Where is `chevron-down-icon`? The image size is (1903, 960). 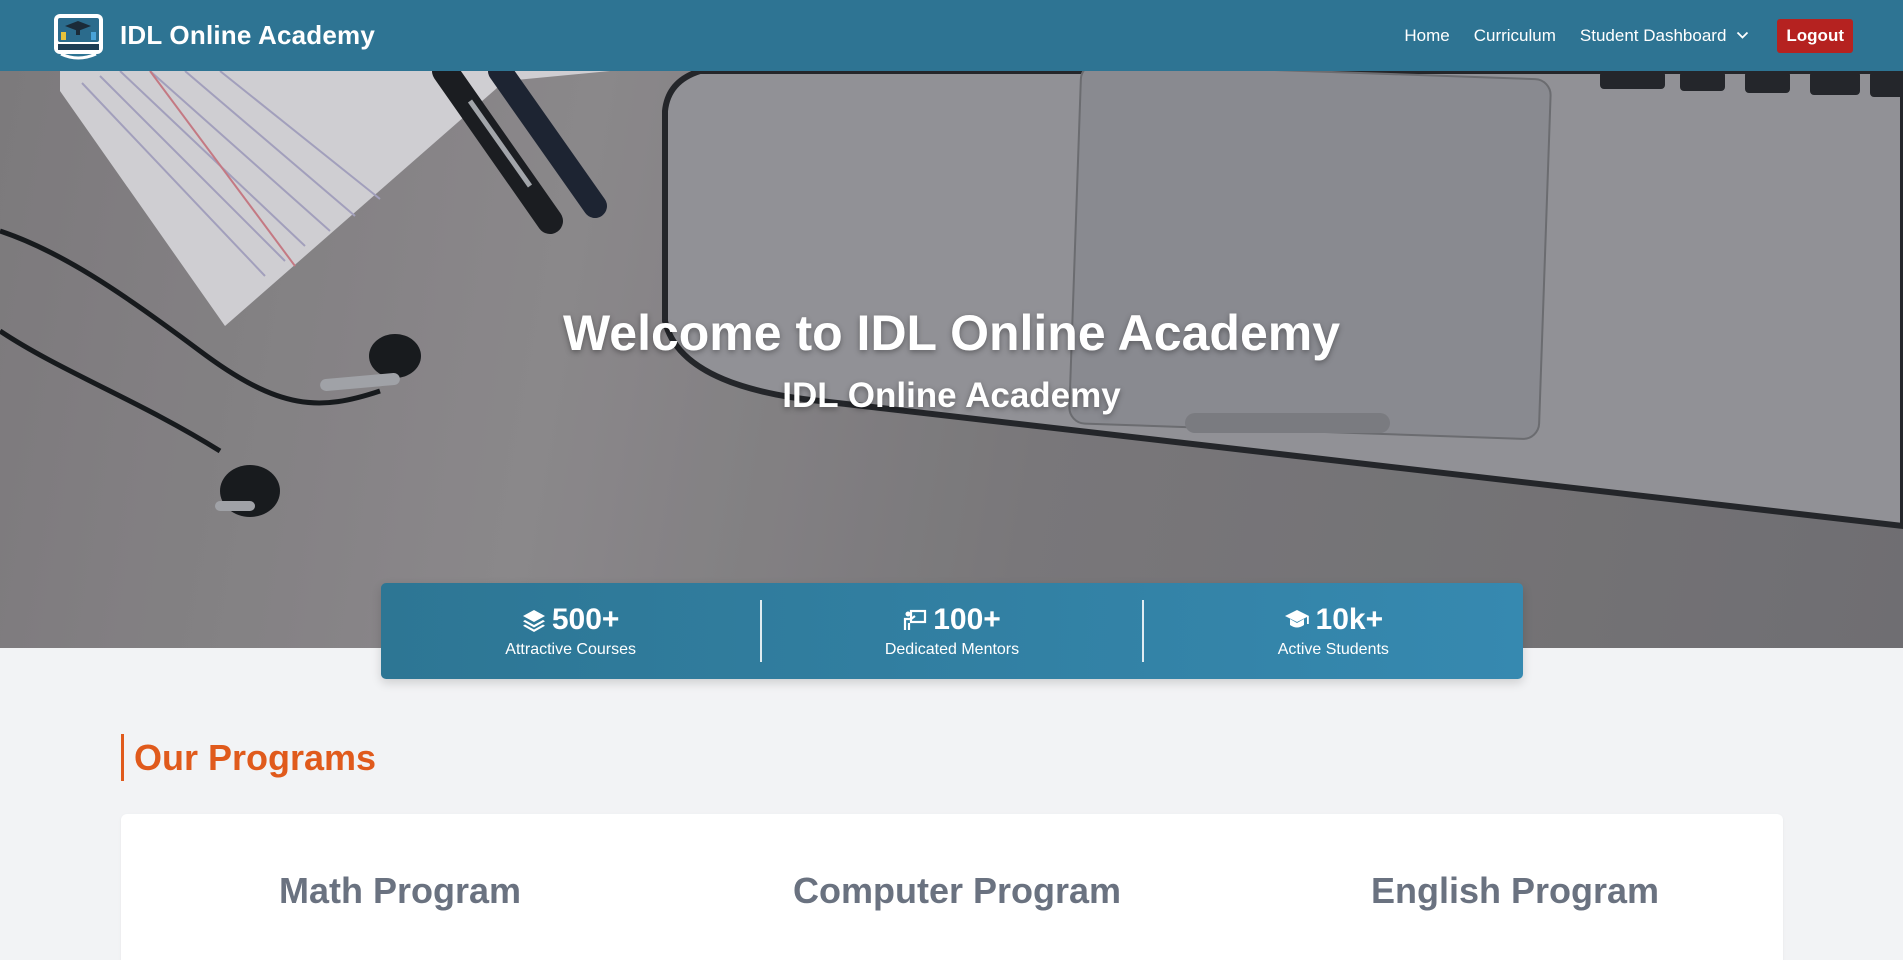 chevron-down-icon is located at coordinates (1742, 35).